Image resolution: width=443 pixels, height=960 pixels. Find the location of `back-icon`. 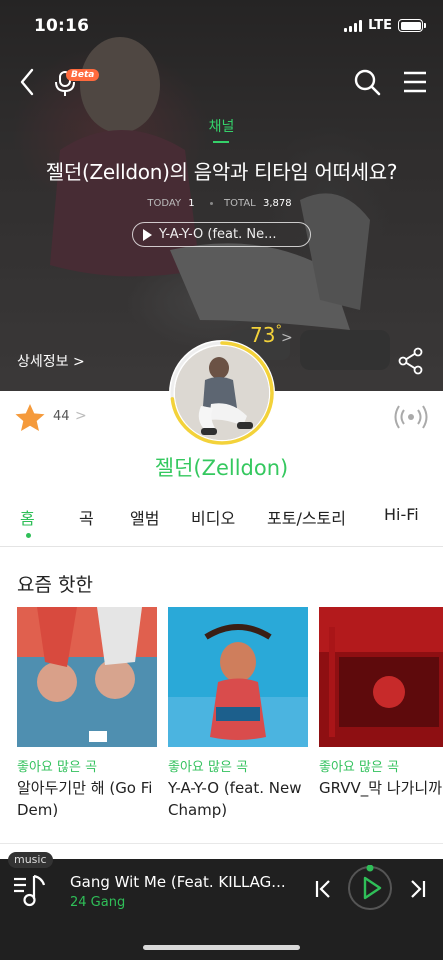

back-icon is located at coordinates (28, 82).